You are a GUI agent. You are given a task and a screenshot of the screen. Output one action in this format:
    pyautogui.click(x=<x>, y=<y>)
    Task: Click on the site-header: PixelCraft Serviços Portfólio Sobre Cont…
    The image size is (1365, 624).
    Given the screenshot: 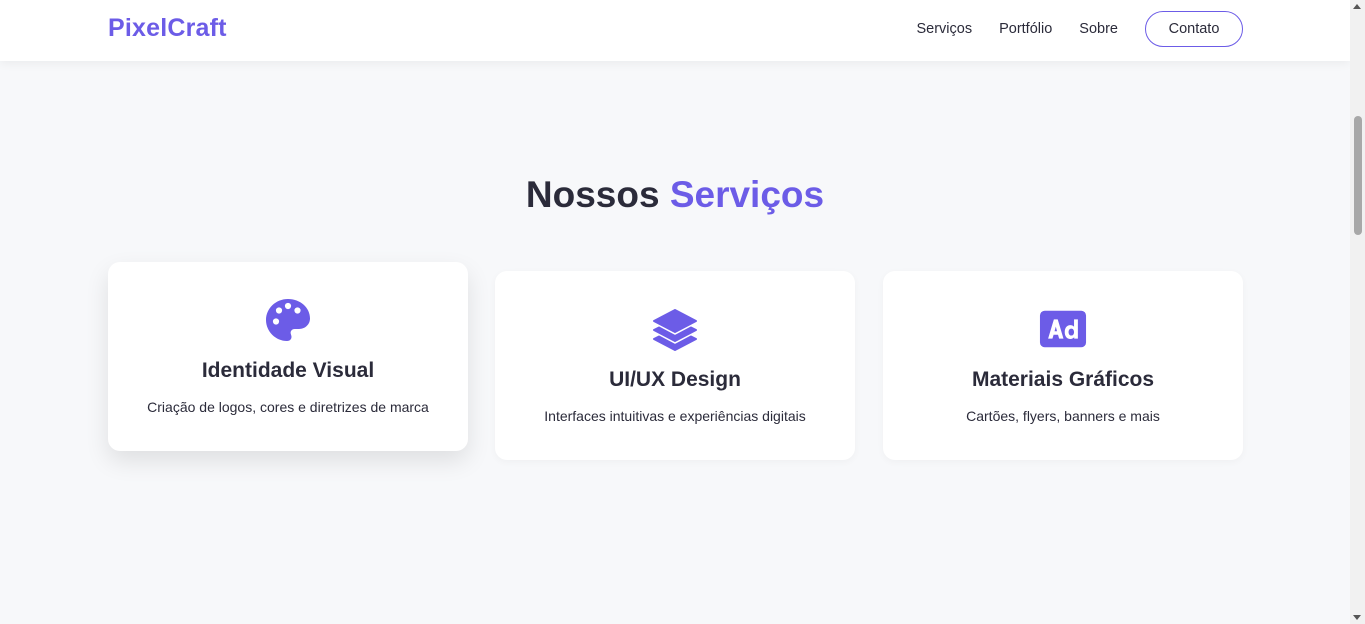 What is the action you would take?
    pyautogui.click(x=675, y=30)
    